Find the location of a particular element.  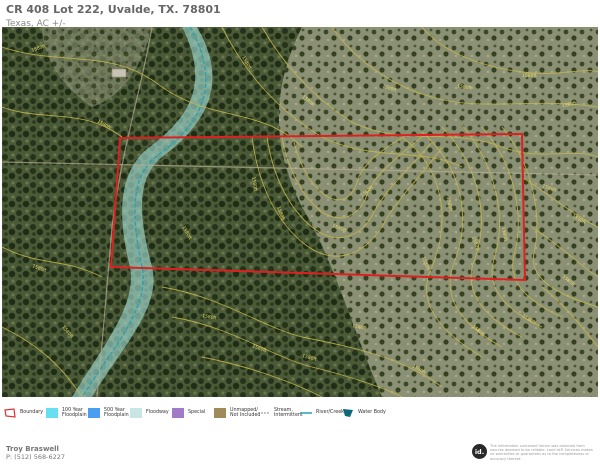

agent-name: Troy Braswell is located at coordinates (32, 449).